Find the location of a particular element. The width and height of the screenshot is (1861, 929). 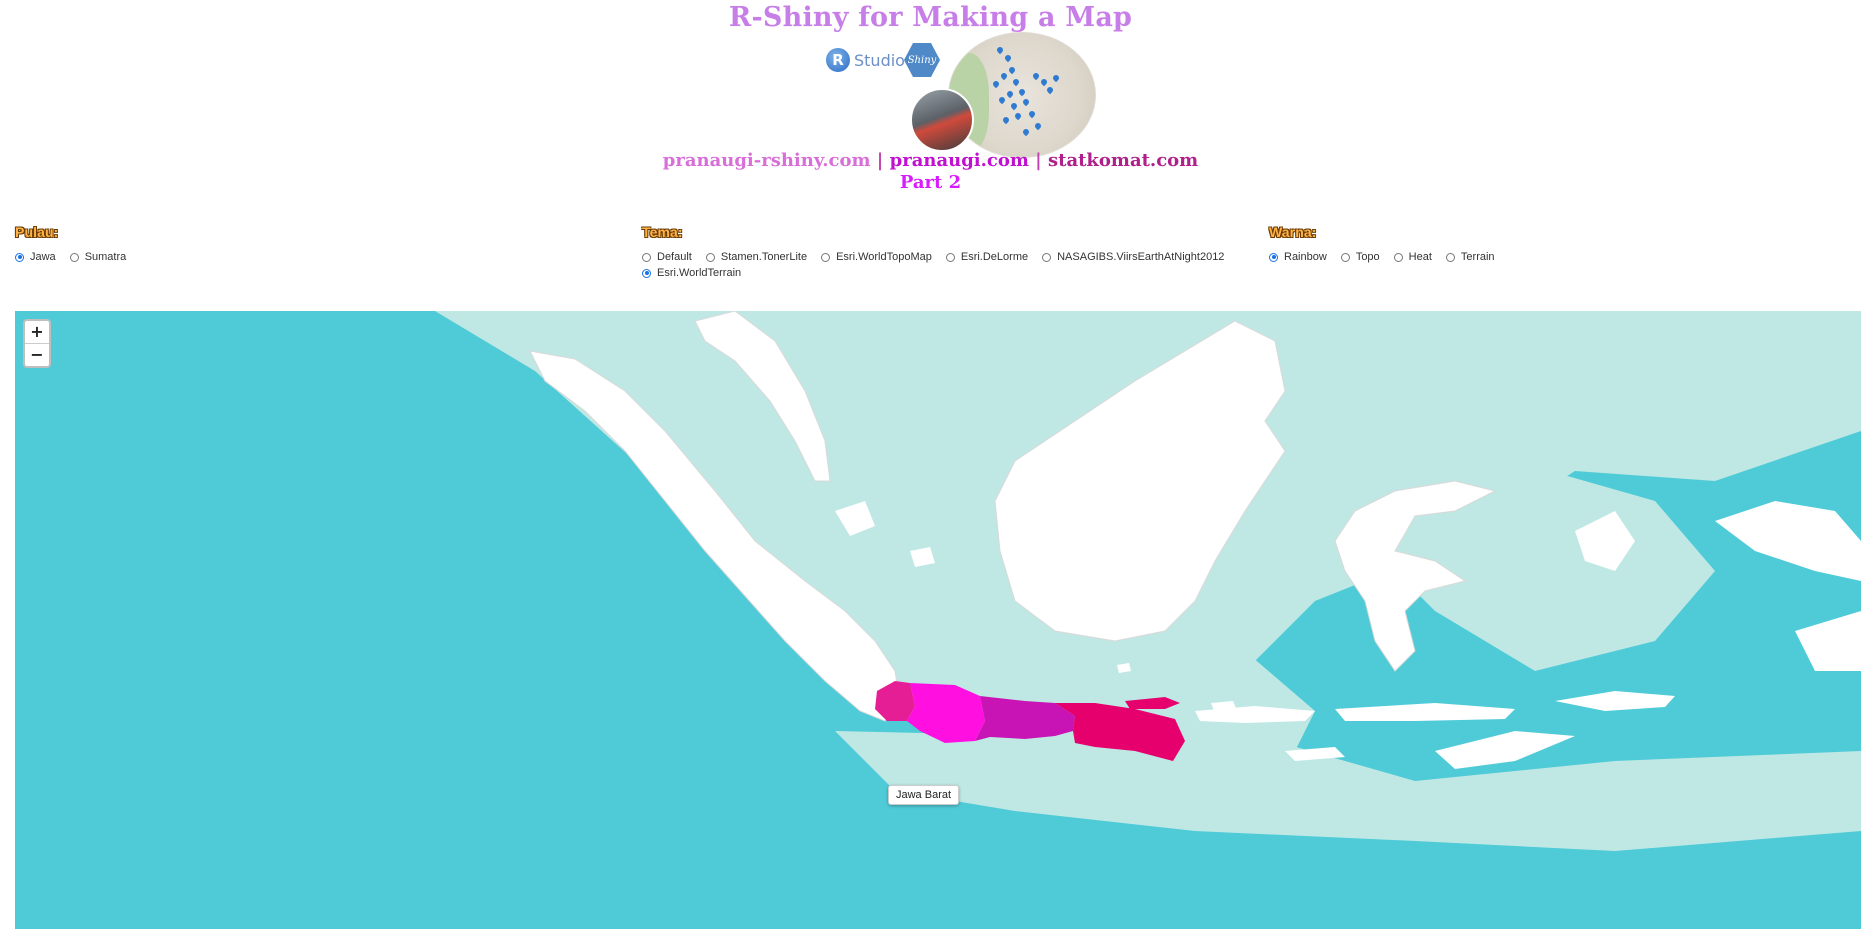

pulau-option: Sumatra is located at coordinates (98, 257).